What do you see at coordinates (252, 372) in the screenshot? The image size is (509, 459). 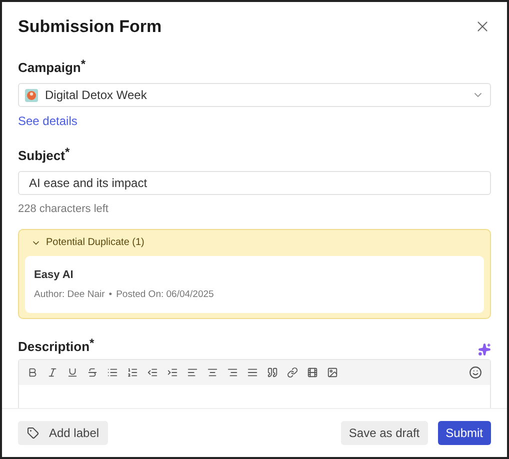 I see `justify-icon` at bounding box center [252, 372].